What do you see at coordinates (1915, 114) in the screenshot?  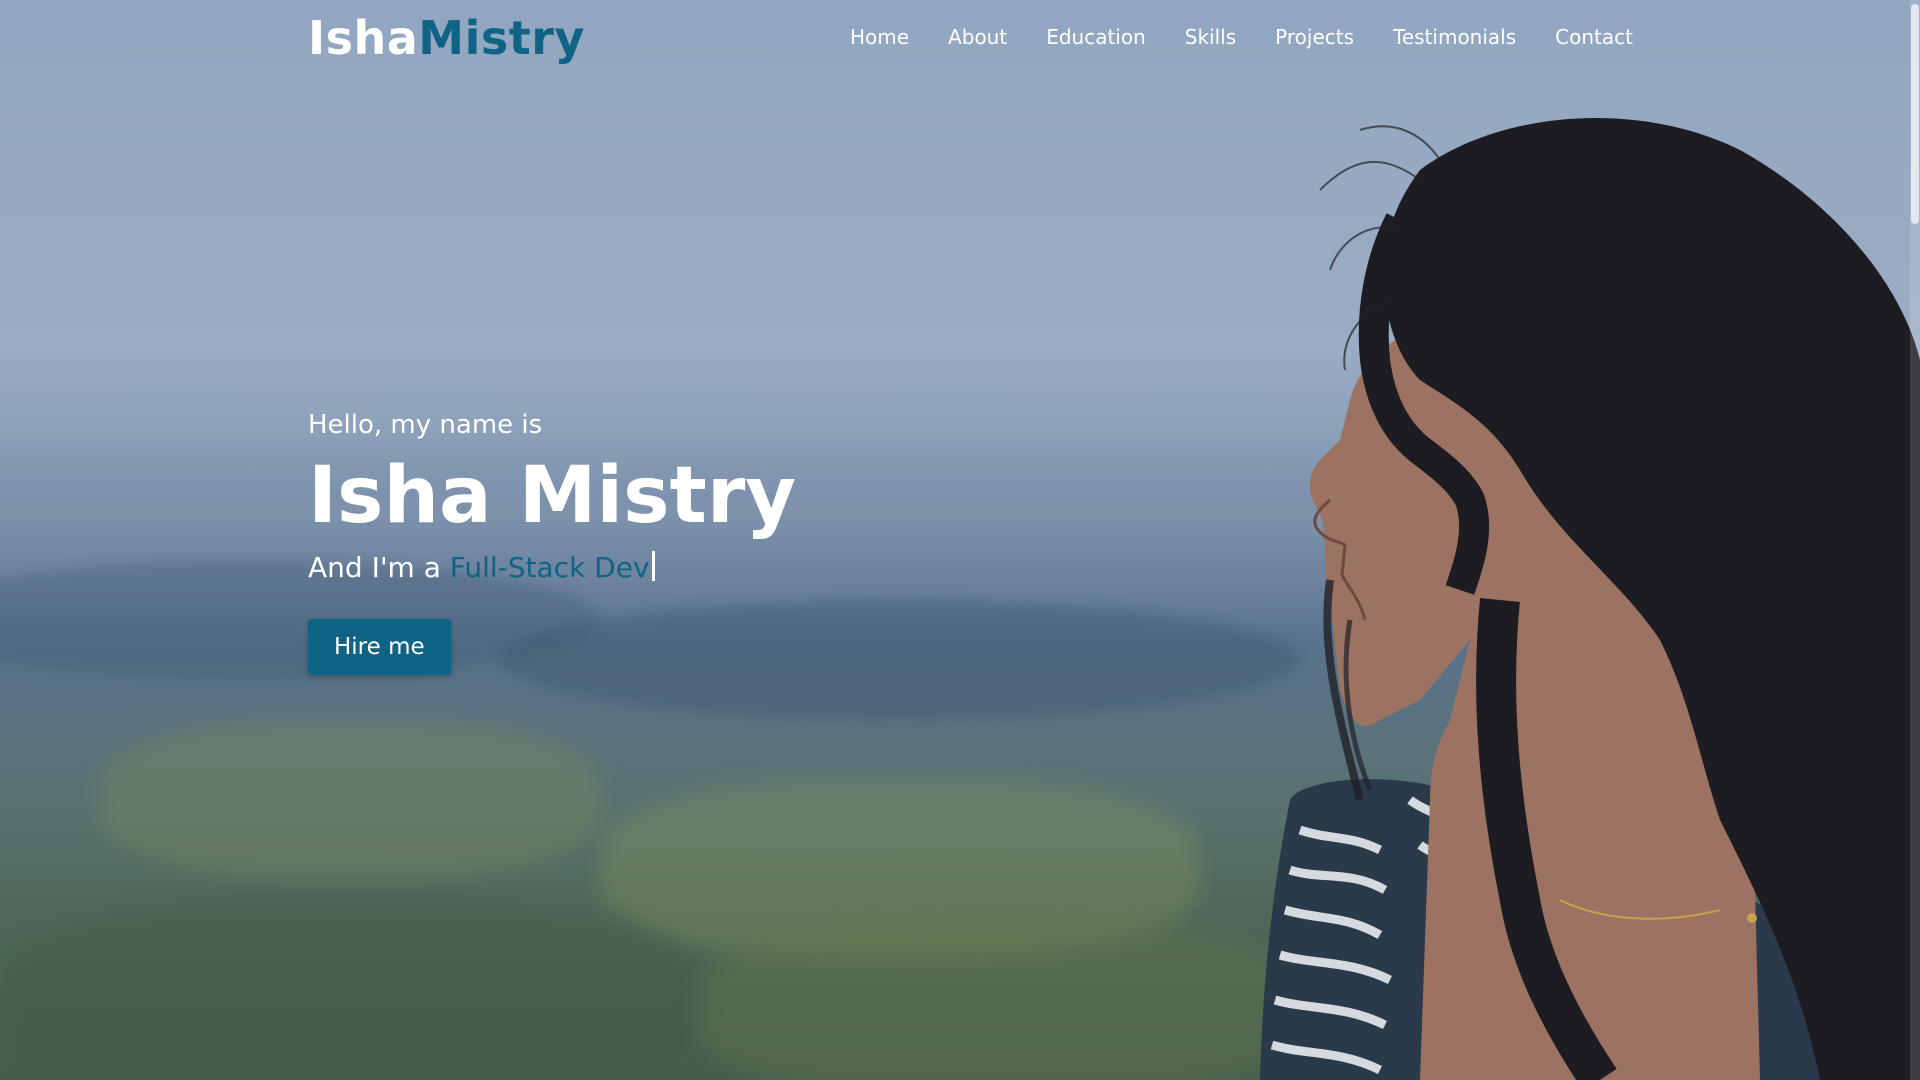 I see `scrollbar-thumb` at bounding box center [1915, 114].